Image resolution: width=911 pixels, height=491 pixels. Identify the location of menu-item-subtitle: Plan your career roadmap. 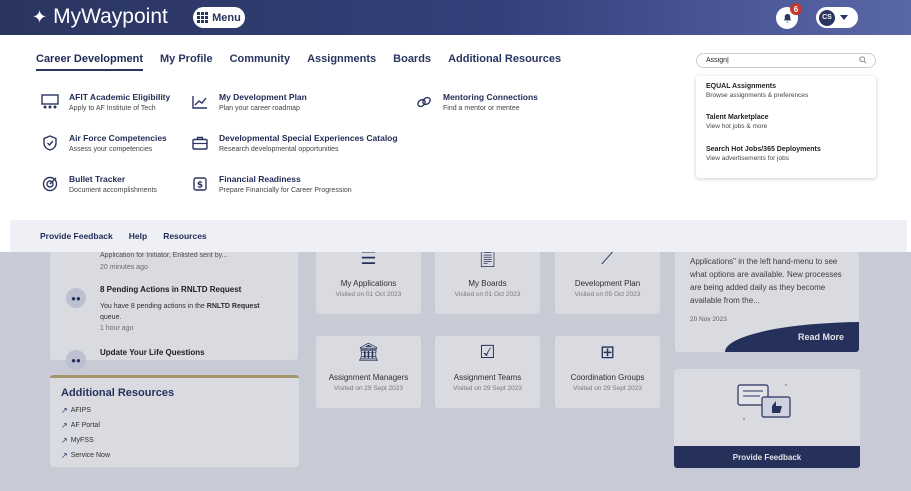
(259, 108).